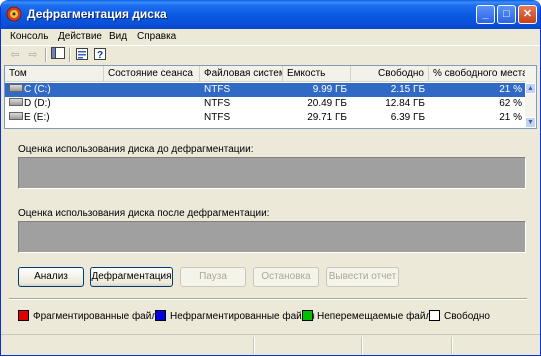 The width and height of the screenshot is (541, 357). I want to click on legend-contiguous: Нефрагментированные файлы, so click(235, 316).